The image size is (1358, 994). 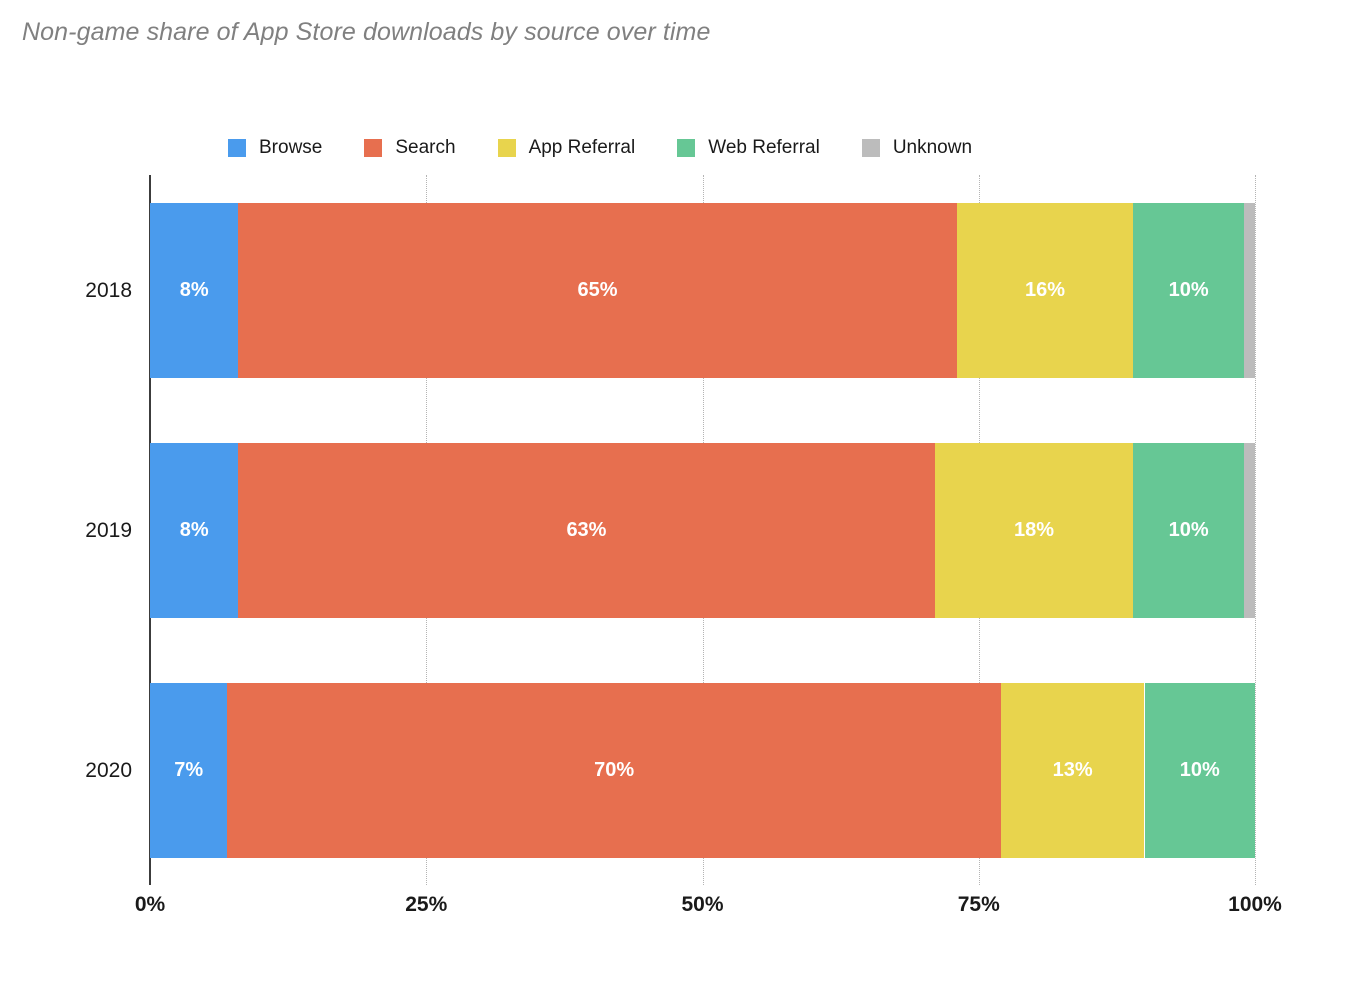 I want to click on y-axis-label-2018: 2018, so click(x=108, y=290).